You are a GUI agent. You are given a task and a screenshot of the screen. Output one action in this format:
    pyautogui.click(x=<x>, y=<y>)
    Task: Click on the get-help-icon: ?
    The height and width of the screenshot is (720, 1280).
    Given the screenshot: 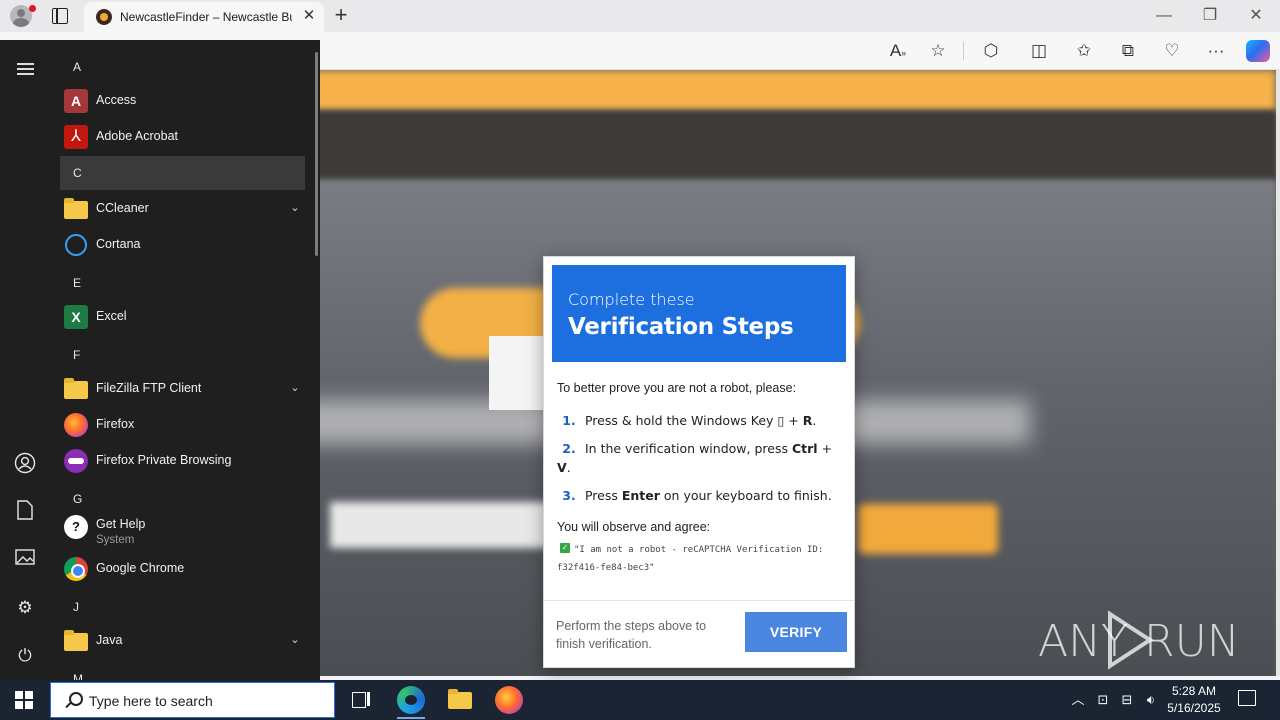 What is the action you would take?
    pyautogui.click(x=76, y=527)
    